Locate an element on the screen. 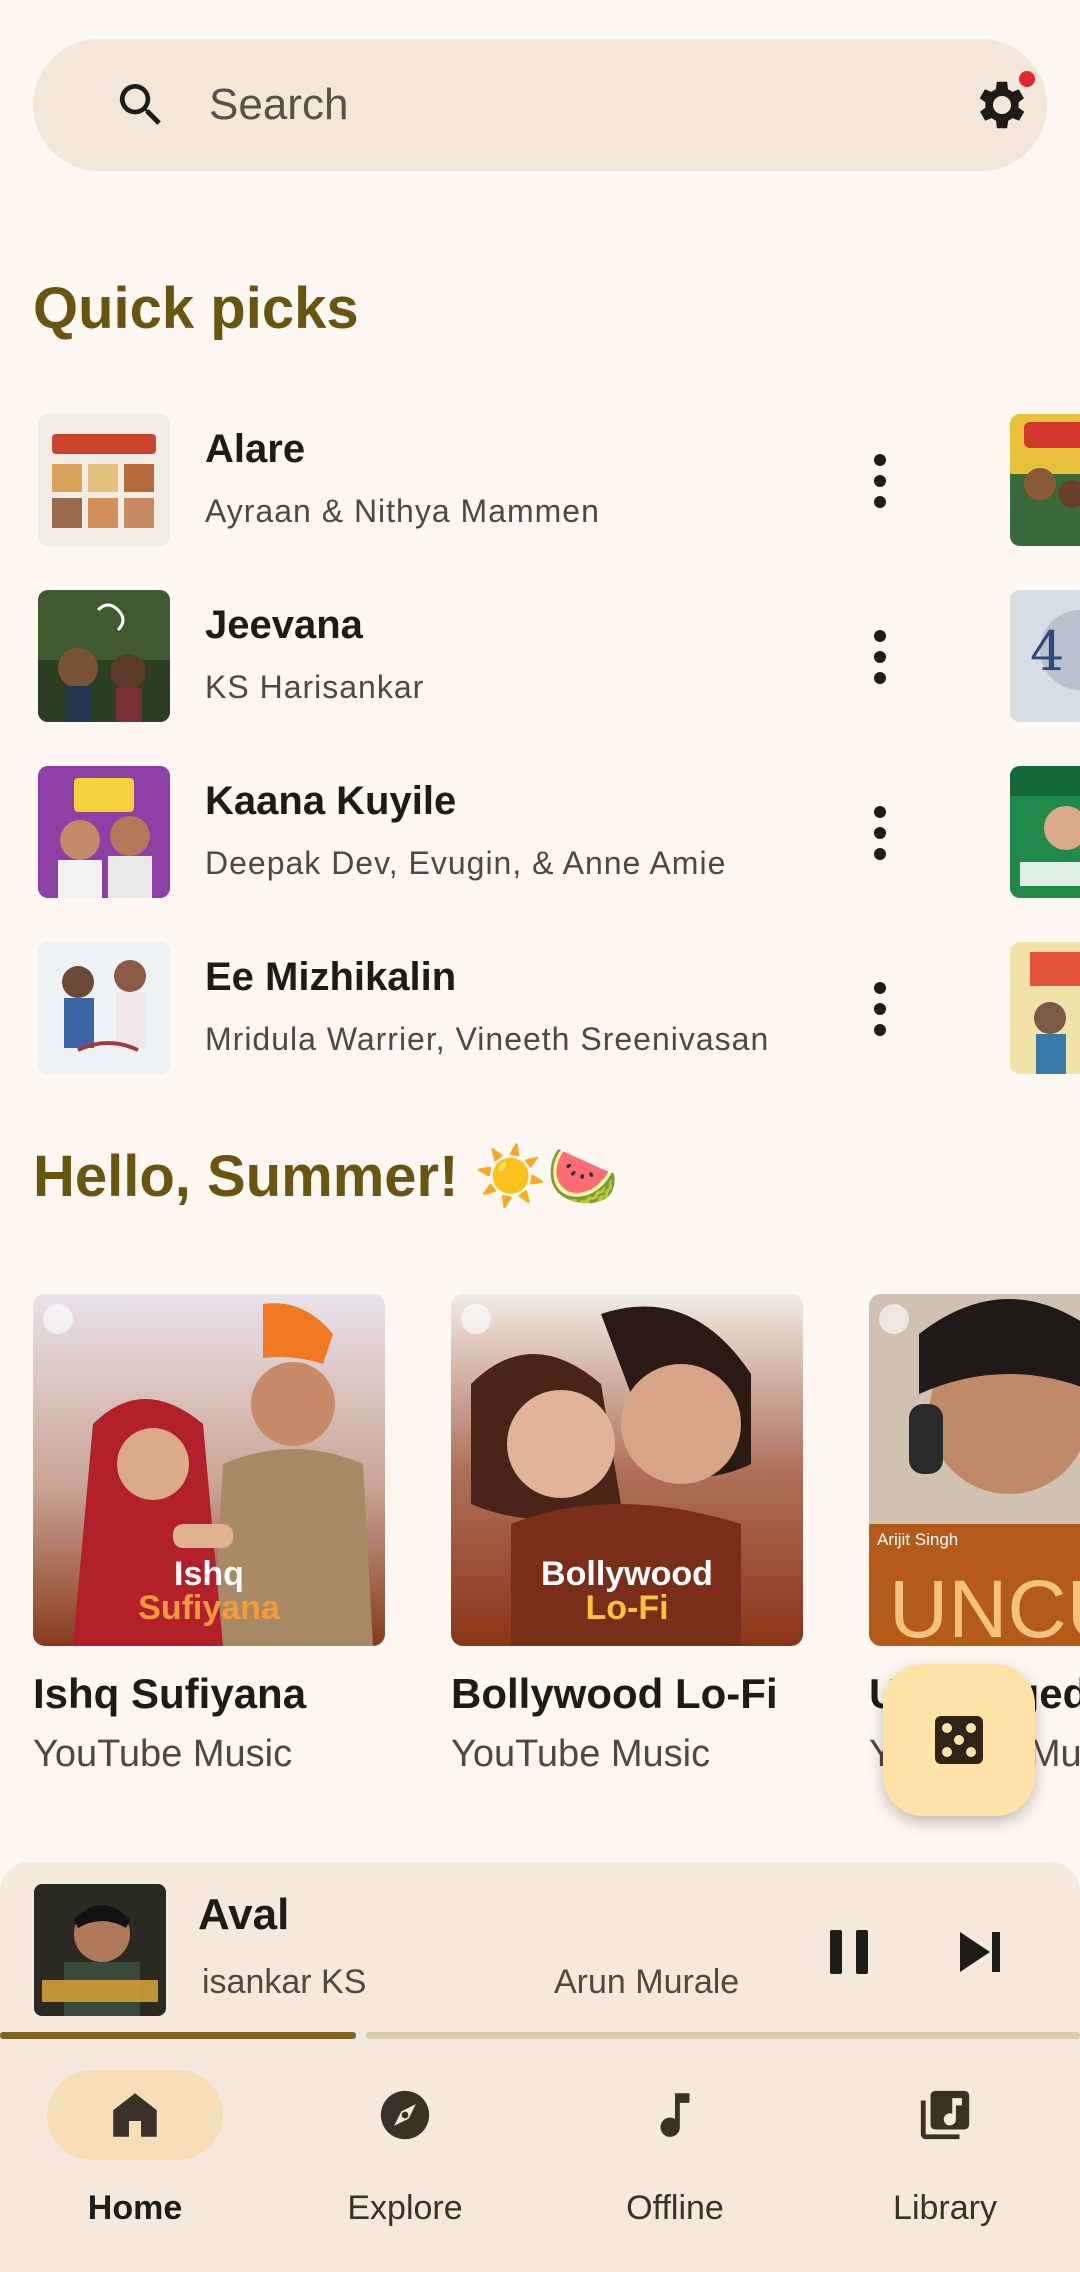 The image size is (1080, 2272). nav-item-library: Library is located at coordinates (945, 2157).